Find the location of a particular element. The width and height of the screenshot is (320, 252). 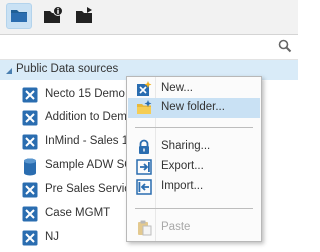

folder-tab-button is located at coordinates (19, 16).